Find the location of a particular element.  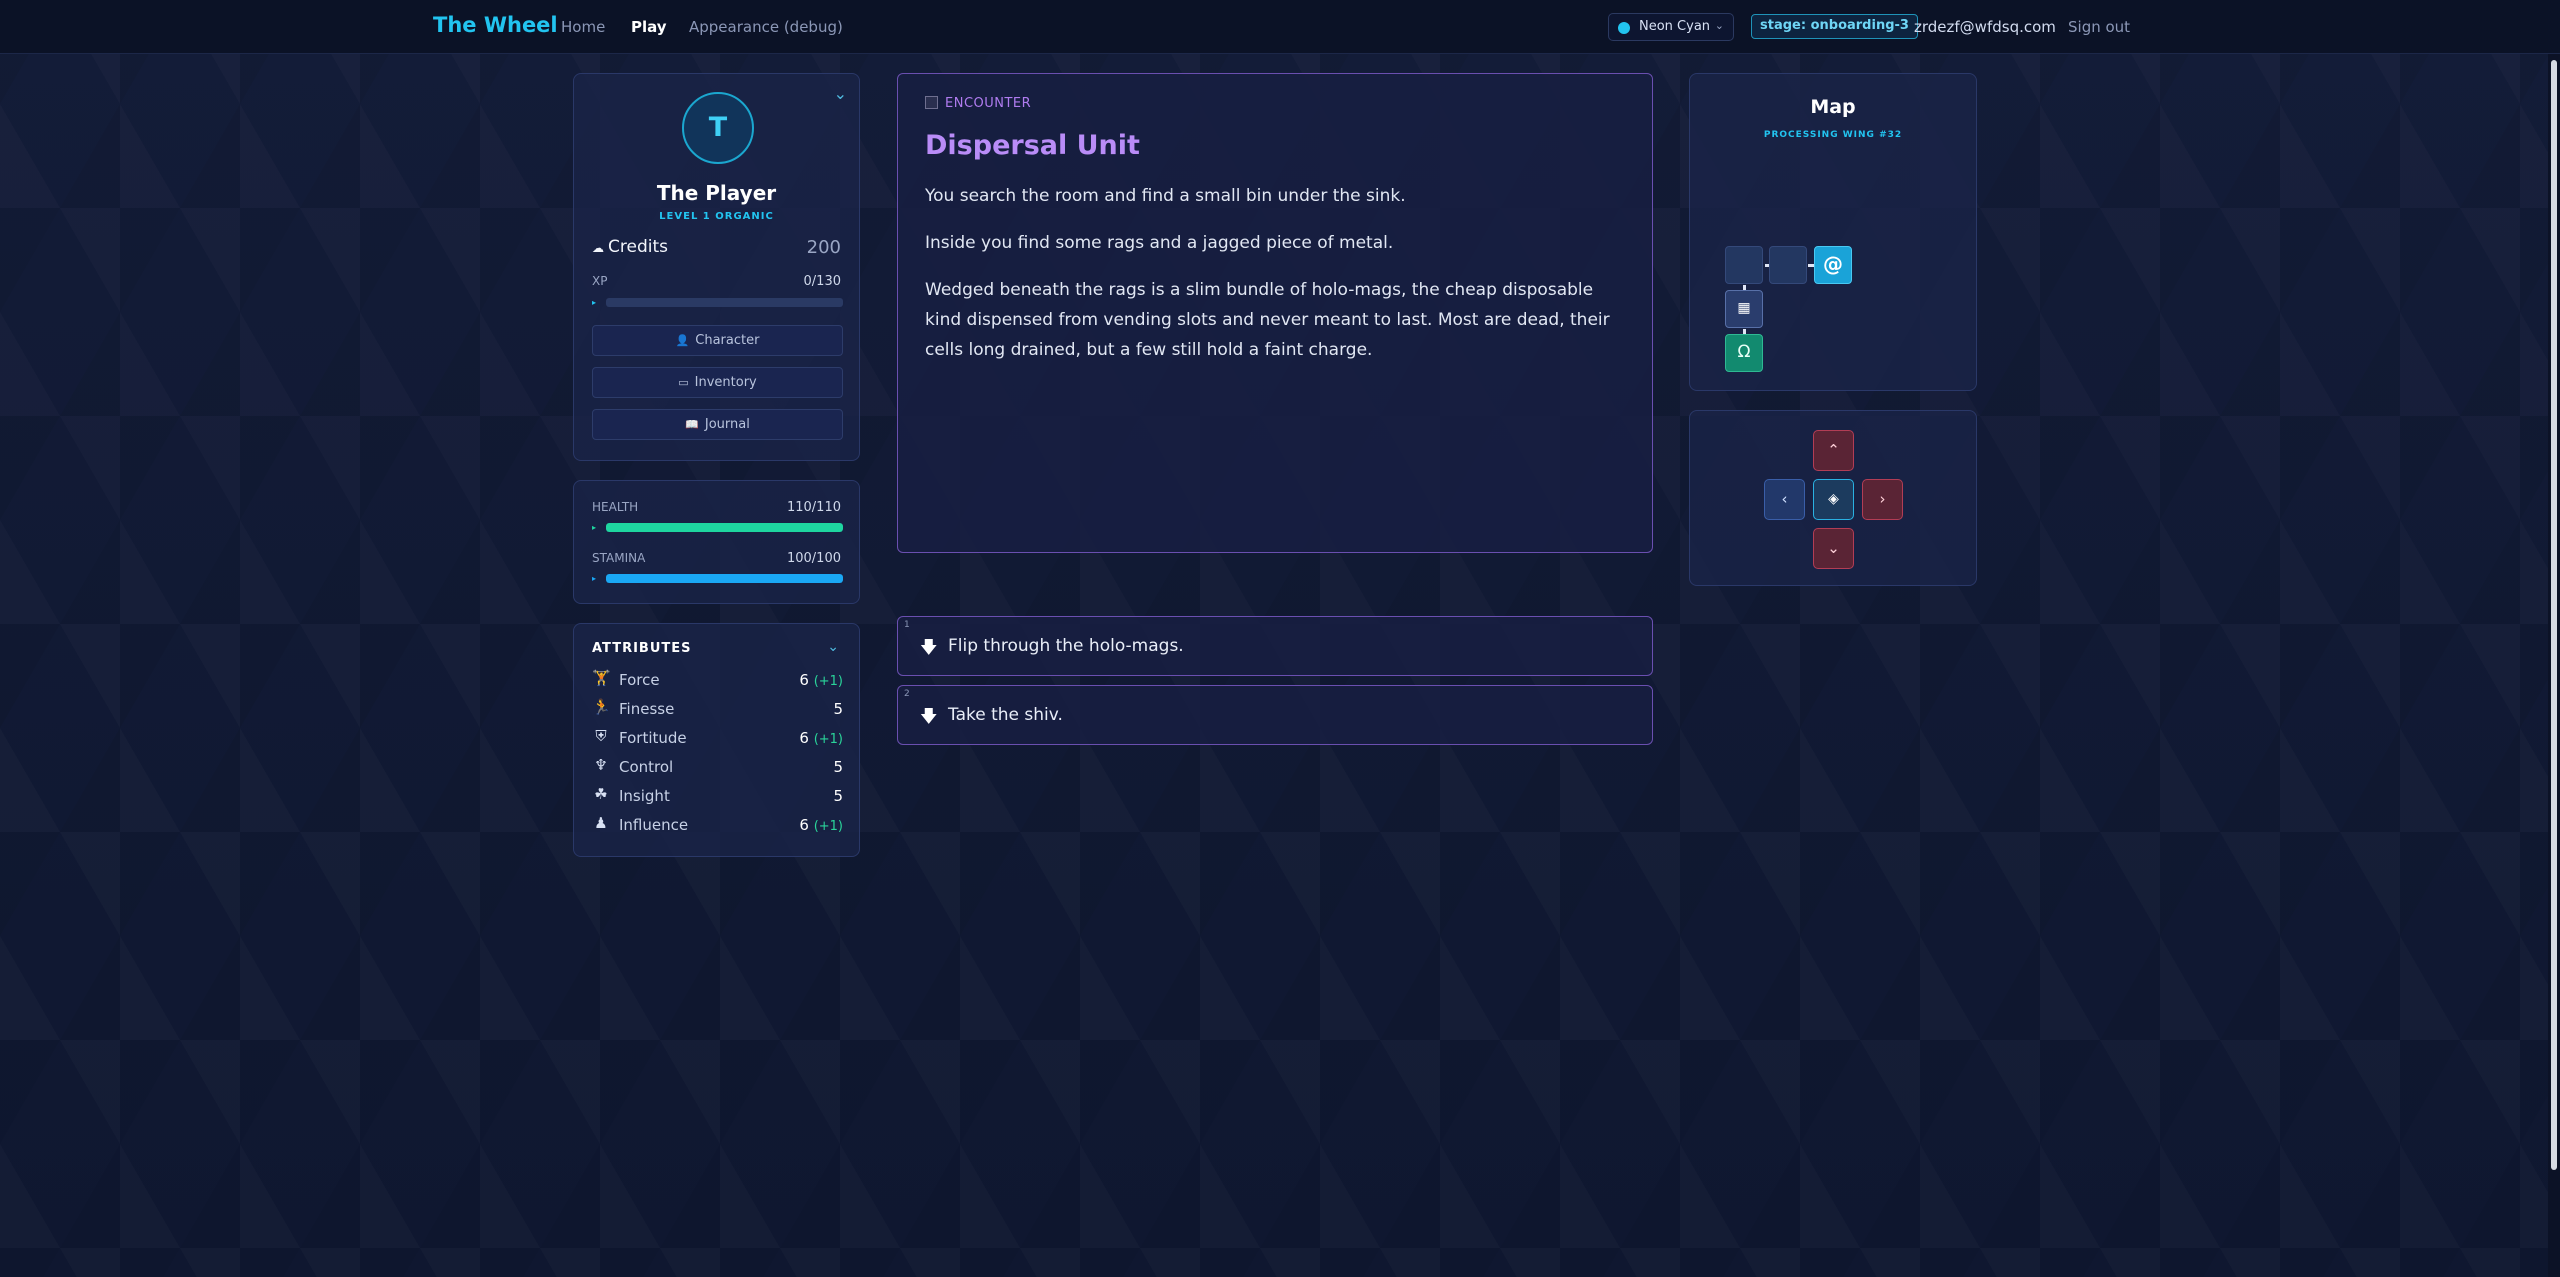

theme-select: Neon Cyan ⌄ is located at coordinates (1671, 27).